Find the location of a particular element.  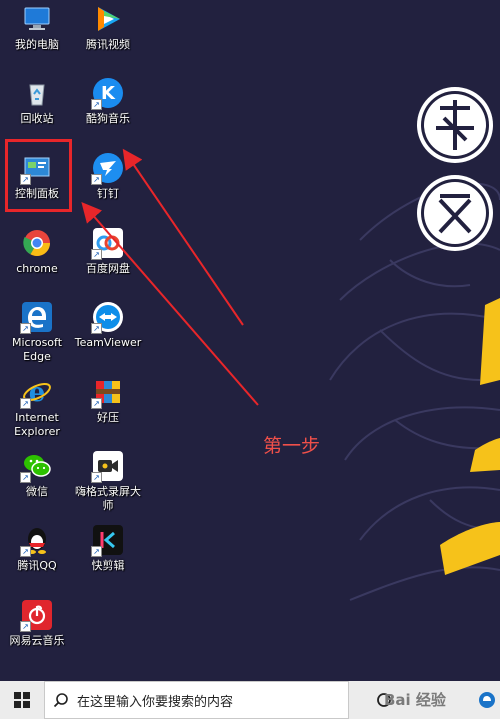

chrome-icon is located at coordinates (37, 243).